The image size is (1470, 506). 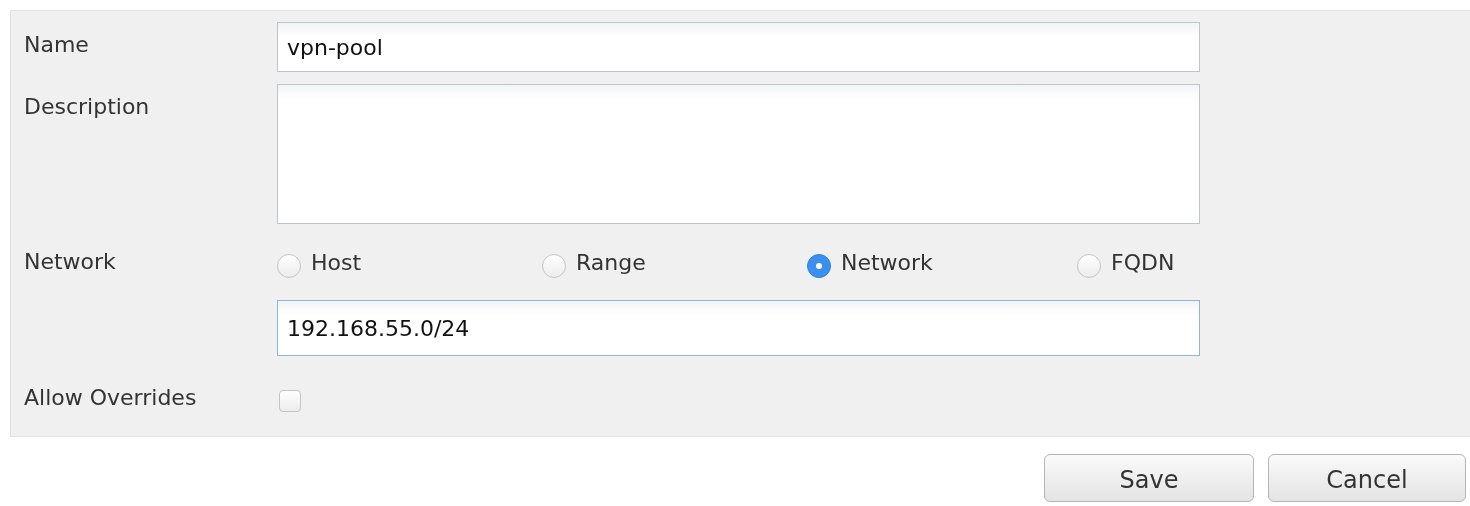 What do you see at coordinates (290, 401) in the screenshot?
I see `checkbox` at bounding box center [290, 401].